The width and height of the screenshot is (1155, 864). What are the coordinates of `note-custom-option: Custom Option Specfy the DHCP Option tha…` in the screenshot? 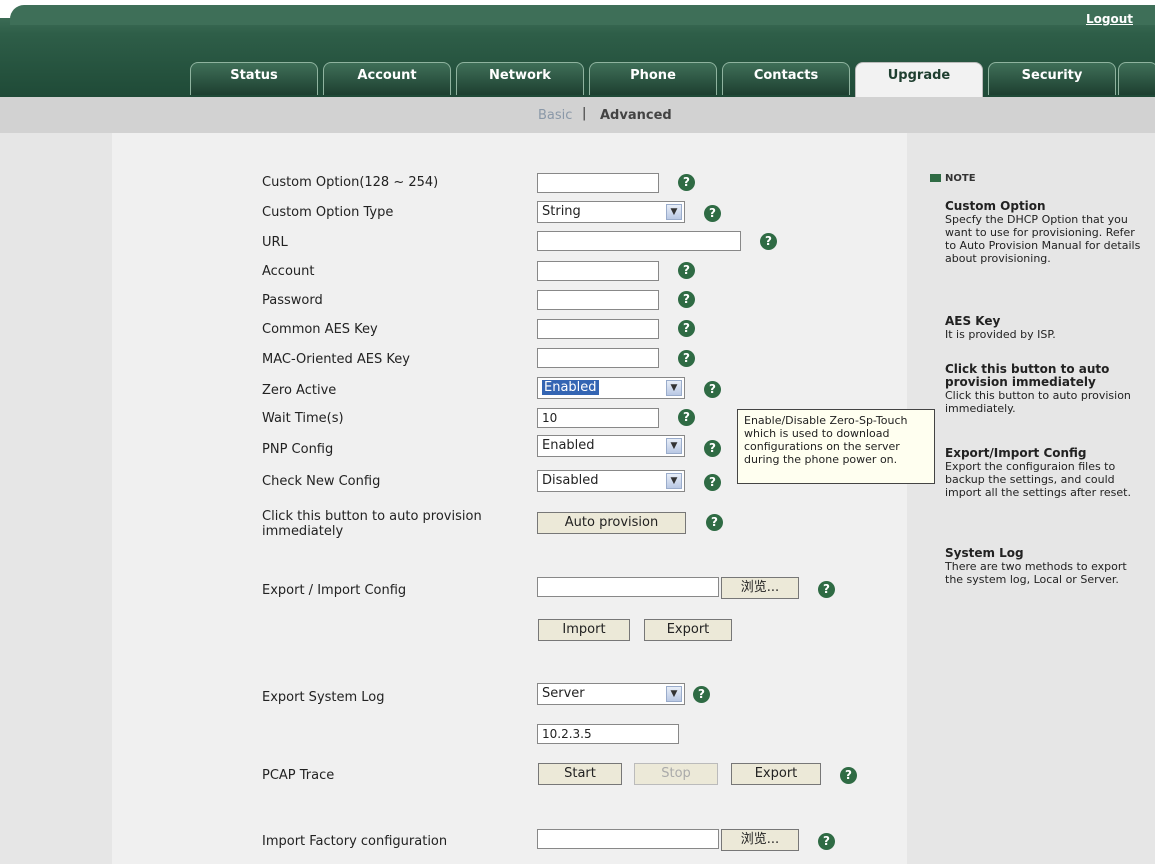 It's located at (1045, 232).